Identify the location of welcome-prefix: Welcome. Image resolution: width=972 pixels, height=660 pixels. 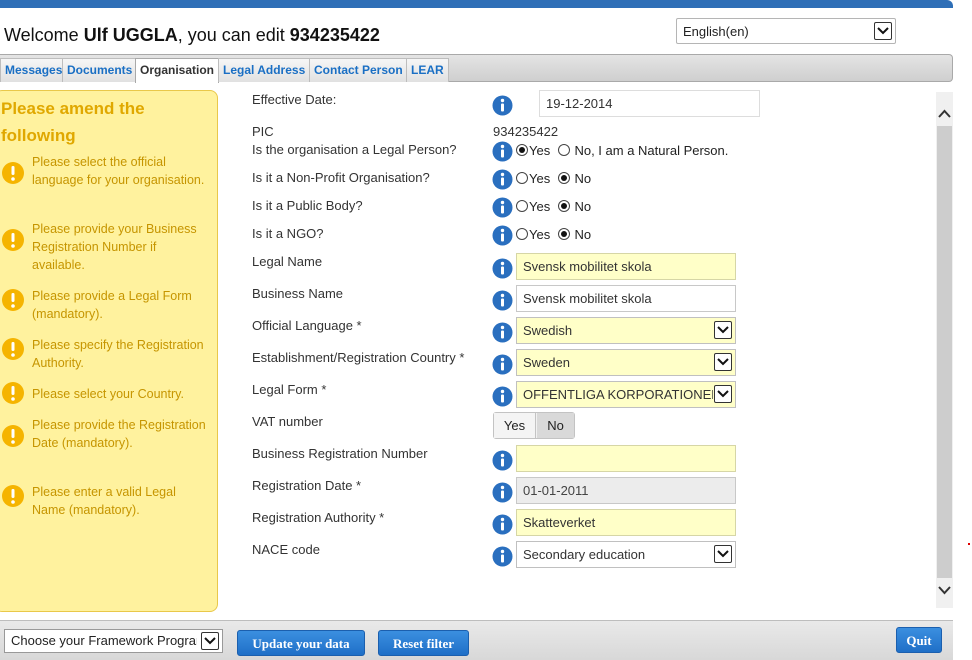
(44, 35).